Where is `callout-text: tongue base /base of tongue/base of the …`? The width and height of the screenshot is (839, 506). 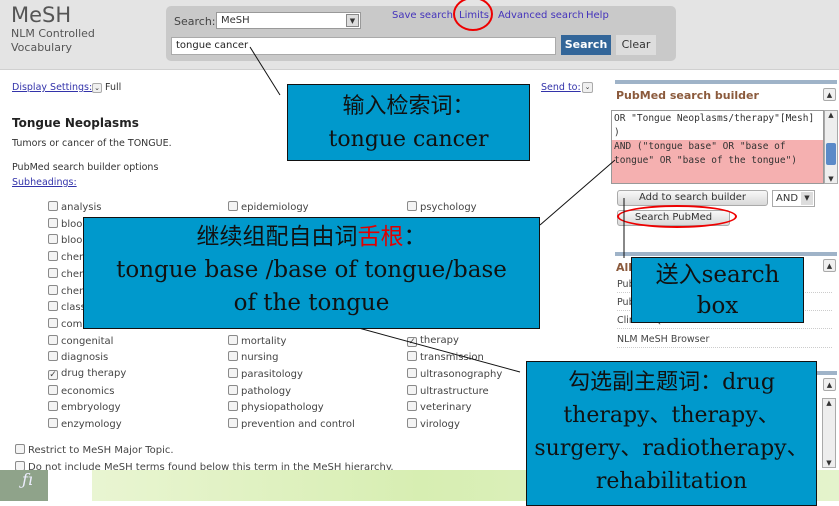 callout-text: tongue base /base of tongue/base of the … is located at coordinates (311, 286).